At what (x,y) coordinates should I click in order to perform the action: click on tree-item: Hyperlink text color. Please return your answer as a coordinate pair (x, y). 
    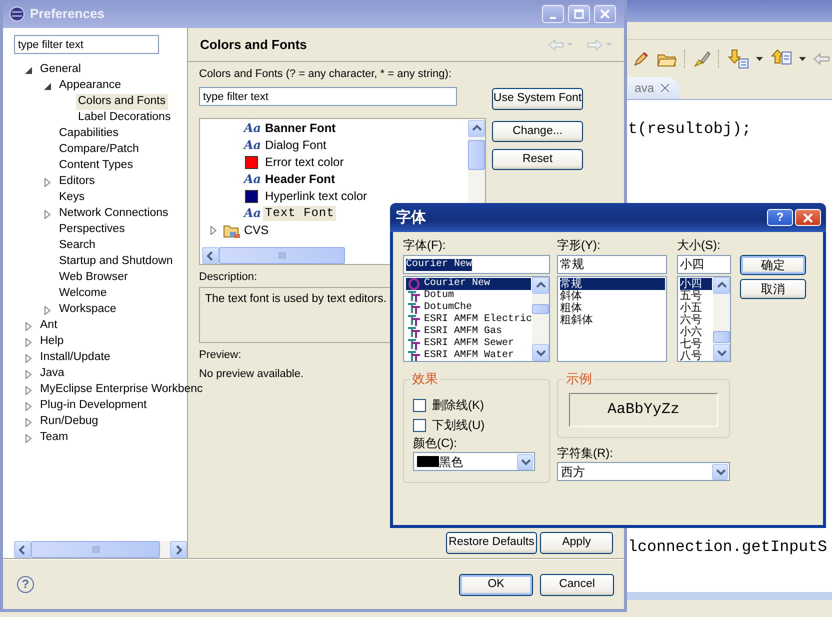
    Looking at the image, I should click on (316, 196).